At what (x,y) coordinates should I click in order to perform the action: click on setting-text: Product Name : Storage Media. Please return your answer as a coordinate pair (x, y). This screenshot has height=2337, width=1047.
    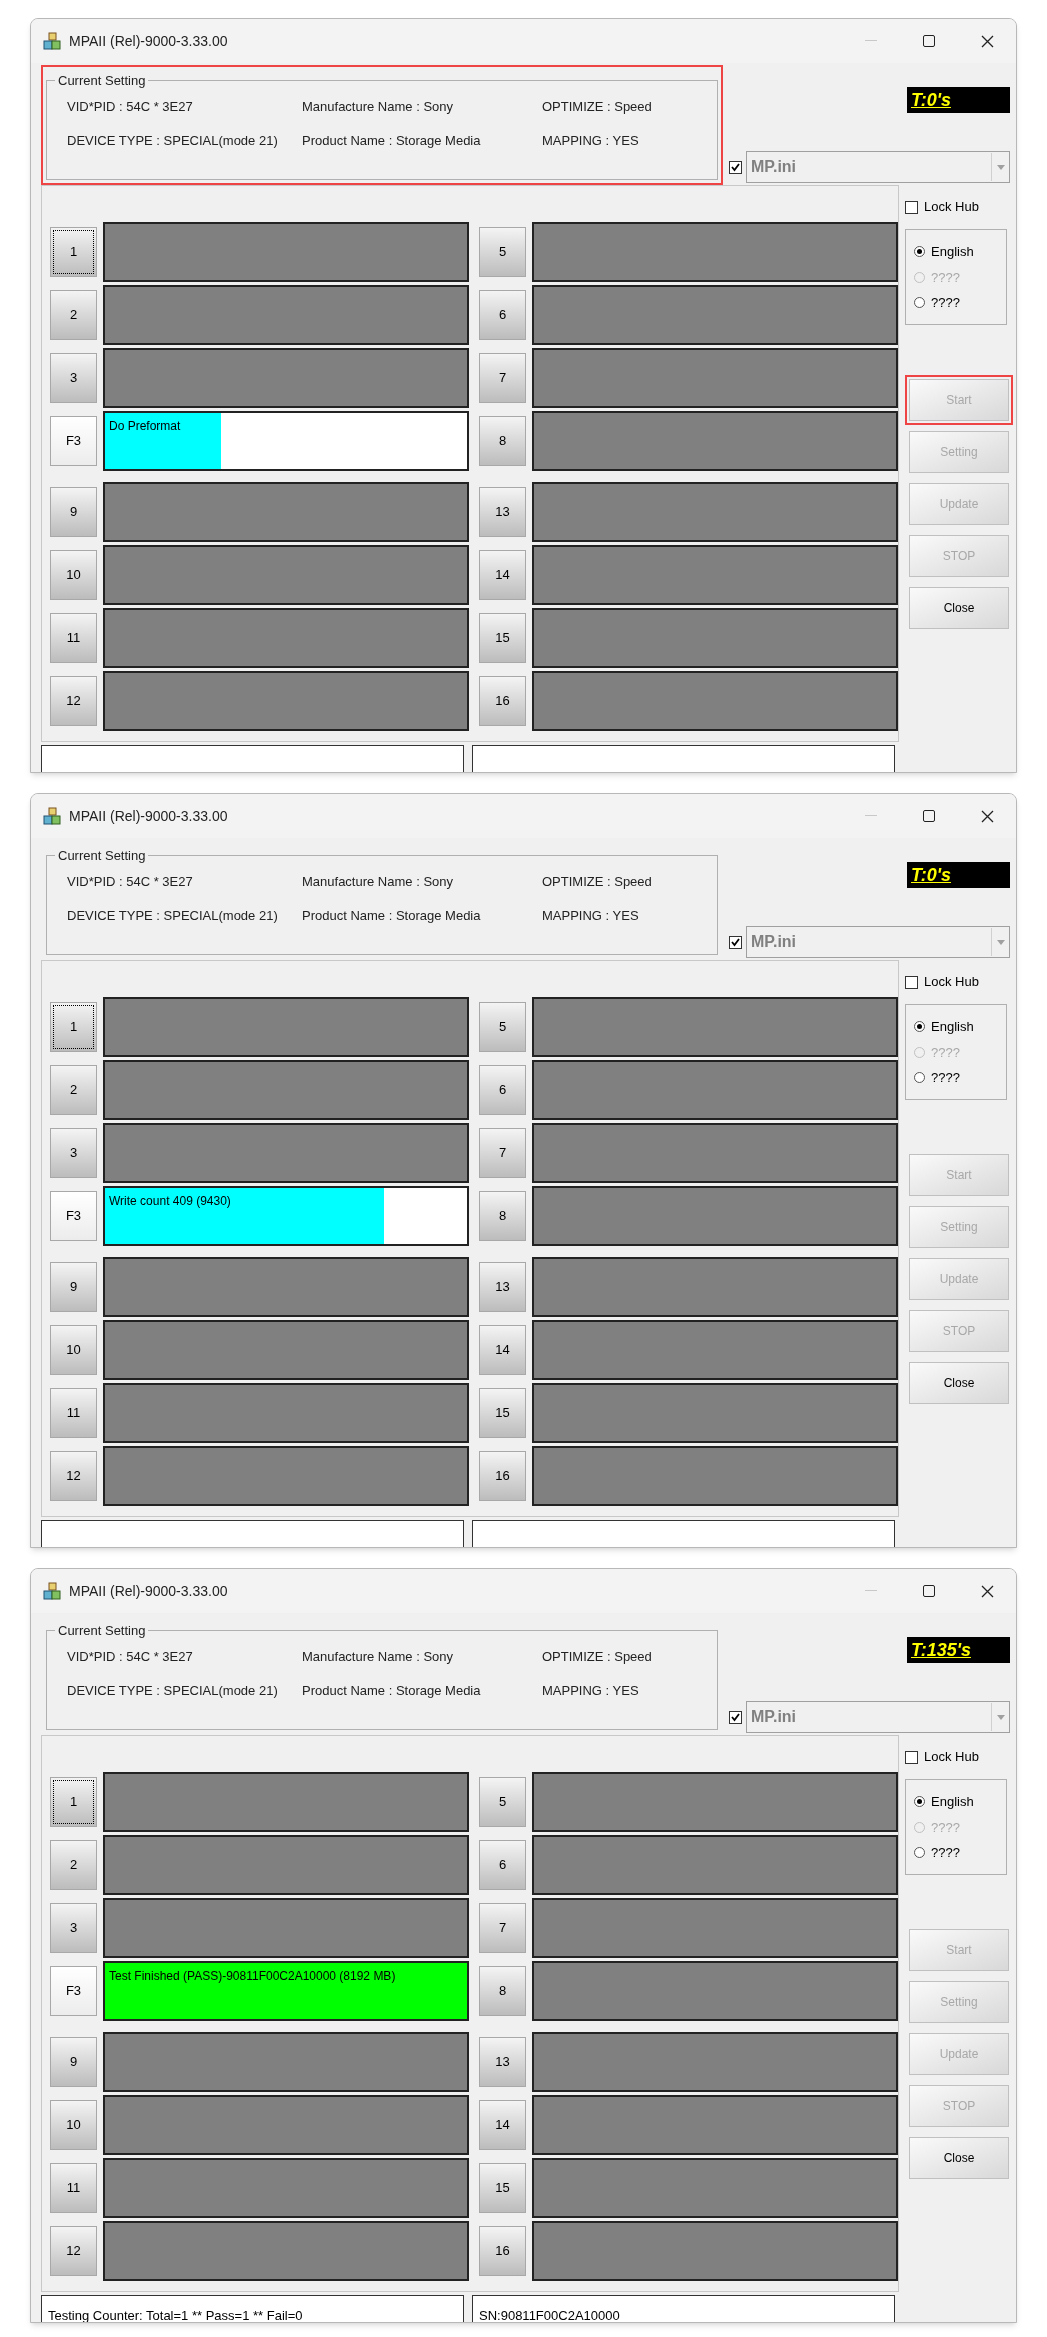
    Looking at the image, I should click on (392, 915).